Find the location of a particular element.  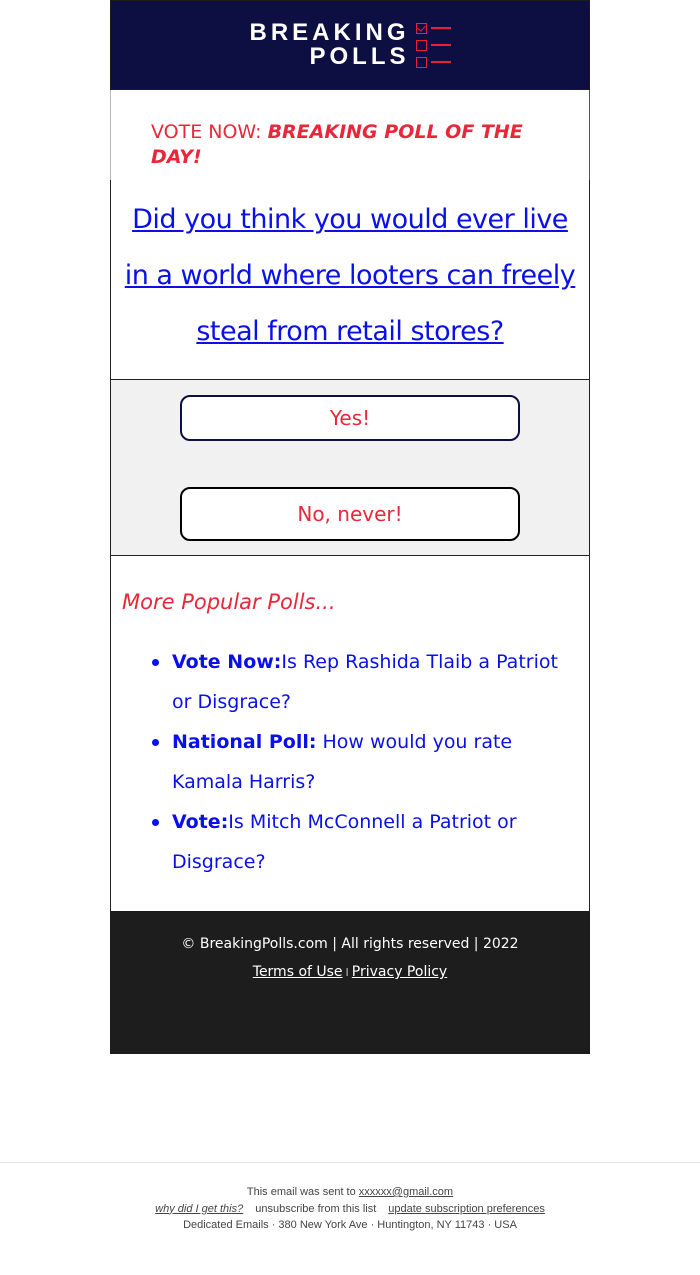

answer-options: Yes! No, never! is located at coordinates (350, 468).